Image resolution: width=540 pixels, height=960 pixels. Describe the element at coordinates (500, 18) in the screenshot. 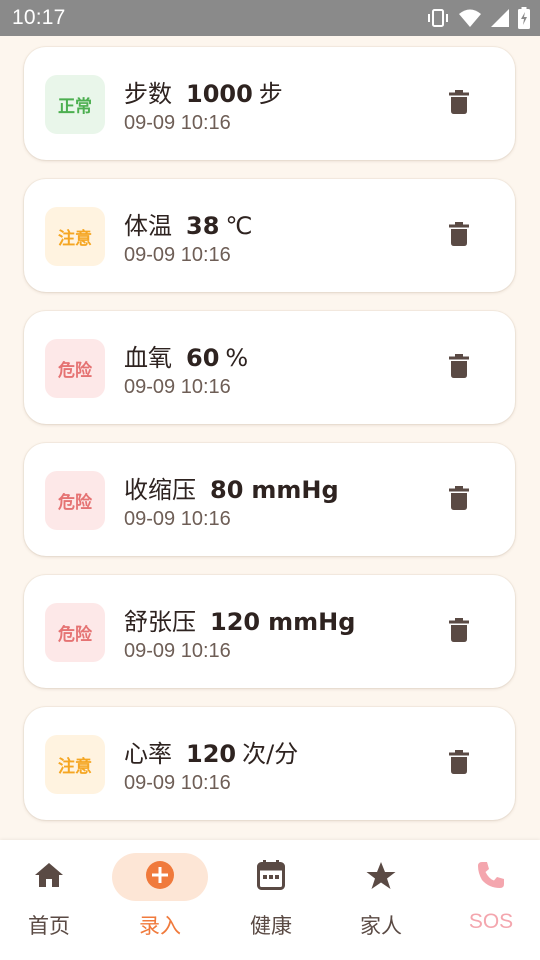

I see `signal-icon` at that location.